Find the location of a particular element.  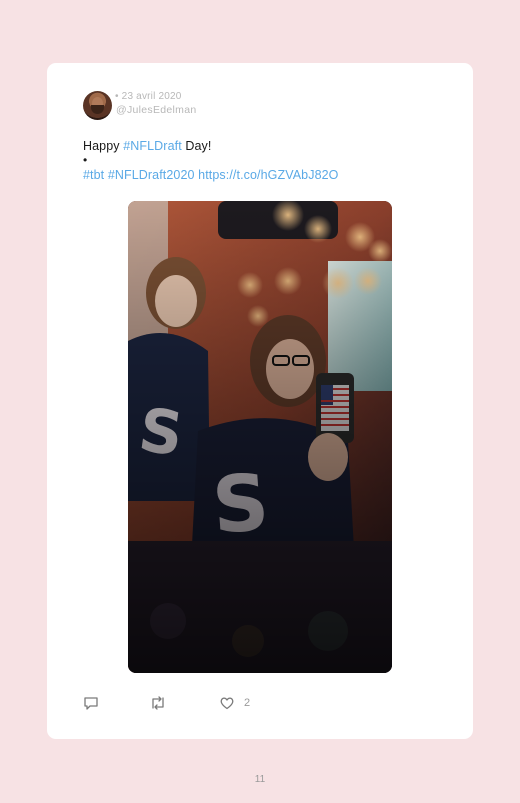

avatar-beard is located at coordinates (97, 109).